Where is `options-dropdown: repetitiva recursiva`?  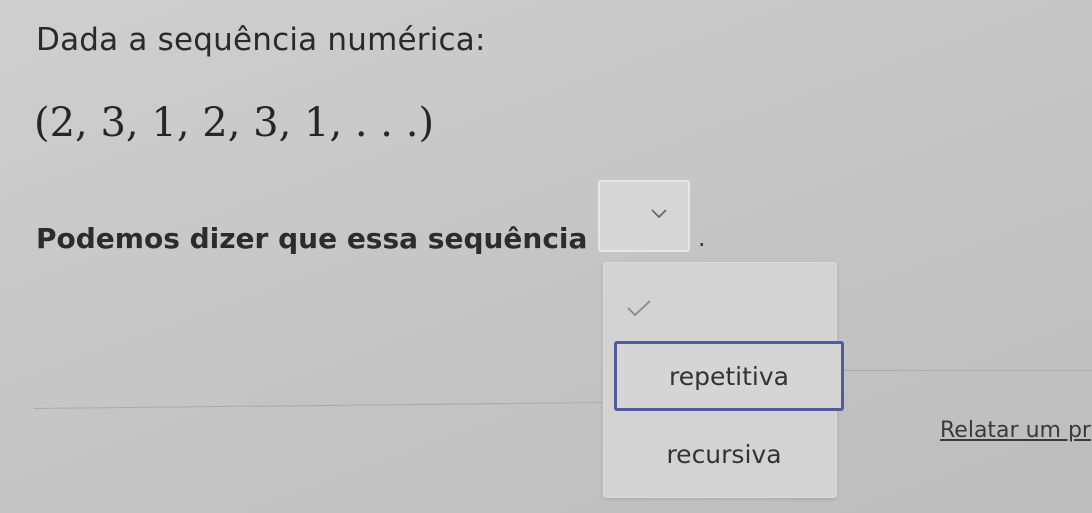 options-dropdown: repetitiva recursiva is located at coordinates (723, 380).